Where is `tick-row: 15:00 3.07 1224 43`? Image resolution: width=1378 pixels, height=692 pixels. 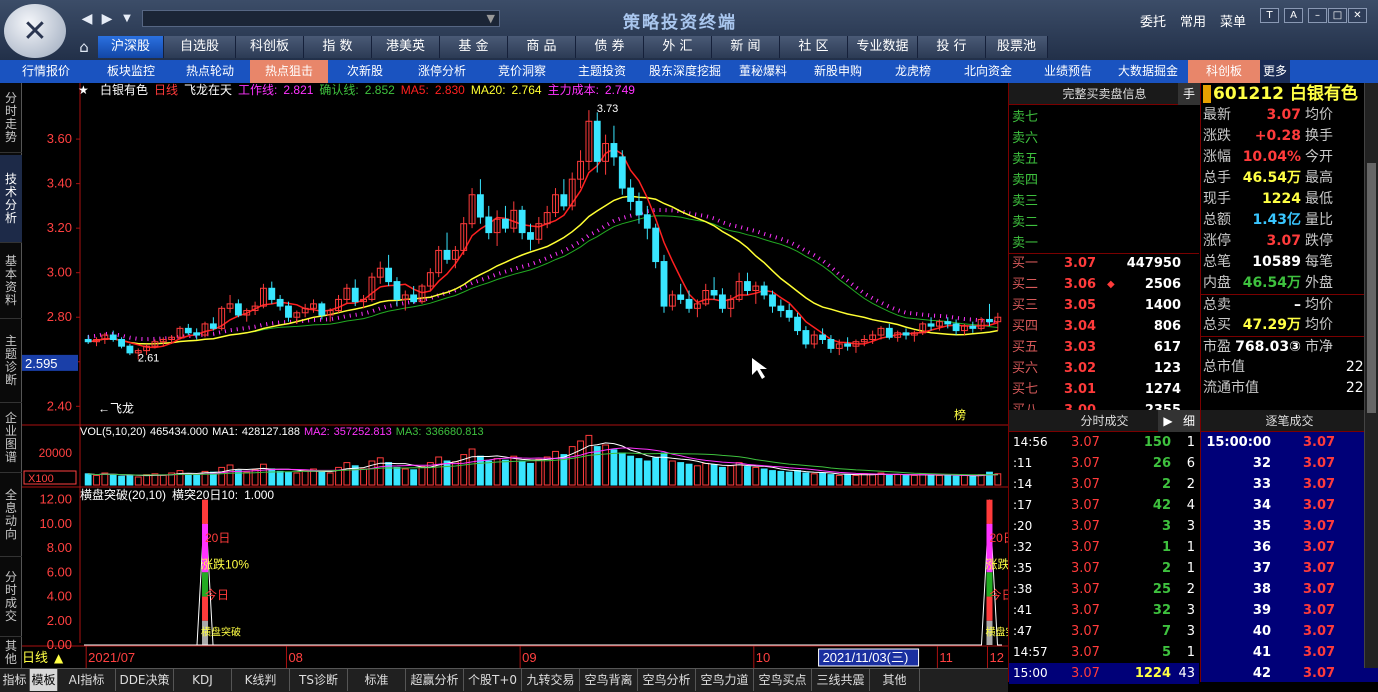
tick-row: 15:00 3.07 1224 43 is located at coordinates (1104, 673).